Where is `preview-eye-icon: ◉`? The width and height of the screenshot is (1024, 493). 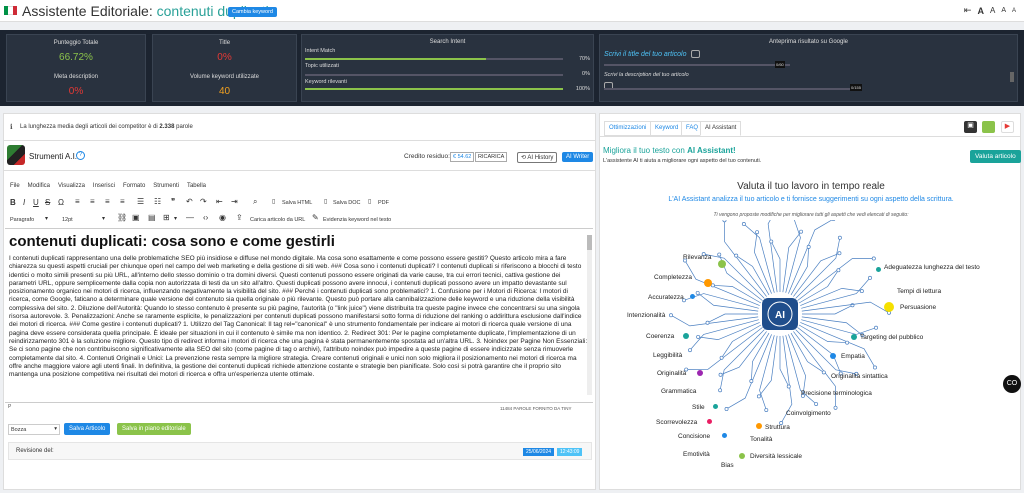
preview-eye-icon: ◉ is located at coordinates (222, 217).